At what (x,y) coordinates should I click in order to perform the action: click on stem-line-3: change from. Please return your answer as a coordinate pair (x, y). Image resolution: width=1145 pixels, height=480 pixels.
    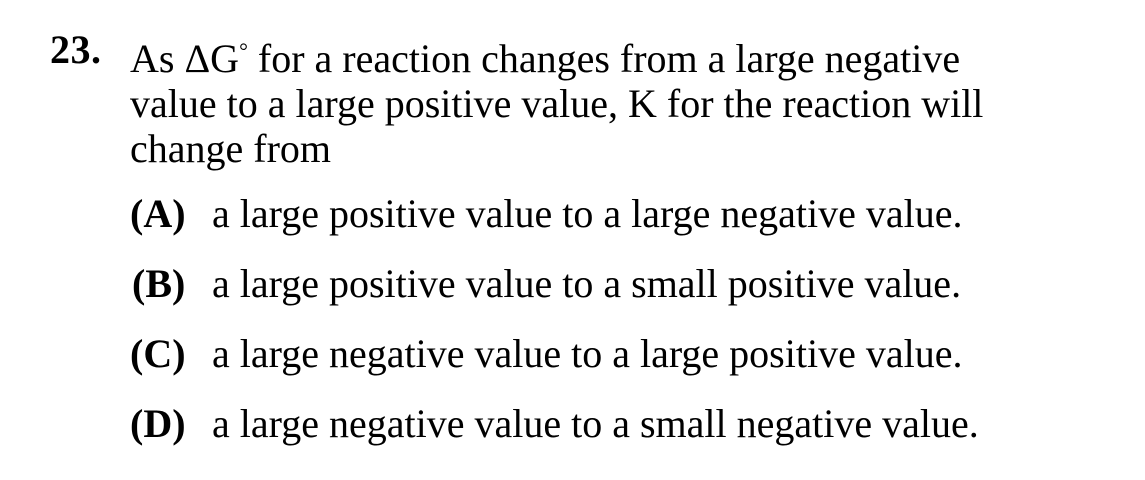
    Looking at the image, I should click on (231, 148).